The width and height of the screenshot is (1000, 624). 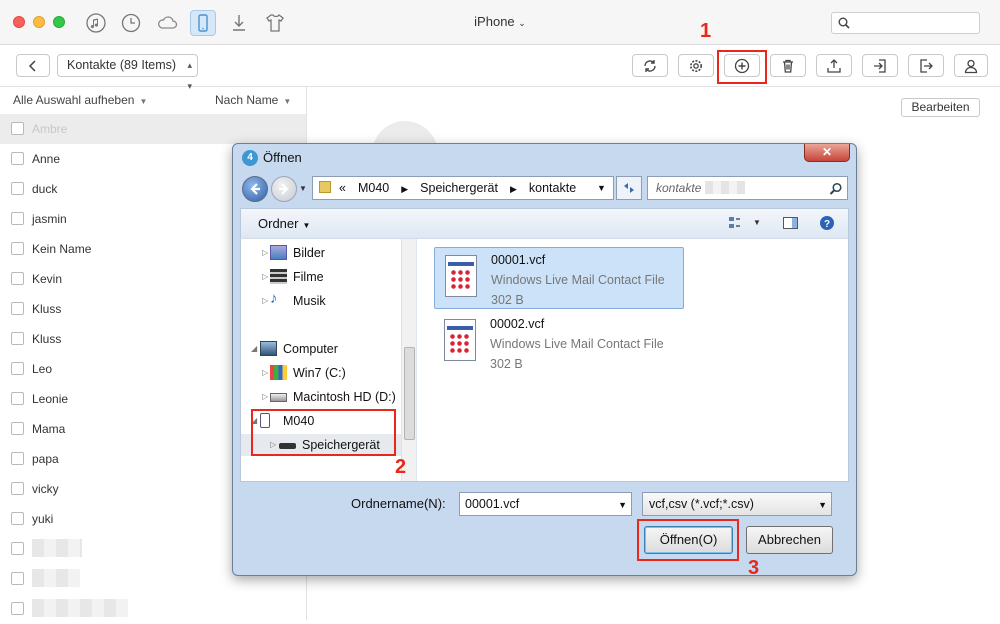 I want to click on search-input, so click(x=905, y=23).